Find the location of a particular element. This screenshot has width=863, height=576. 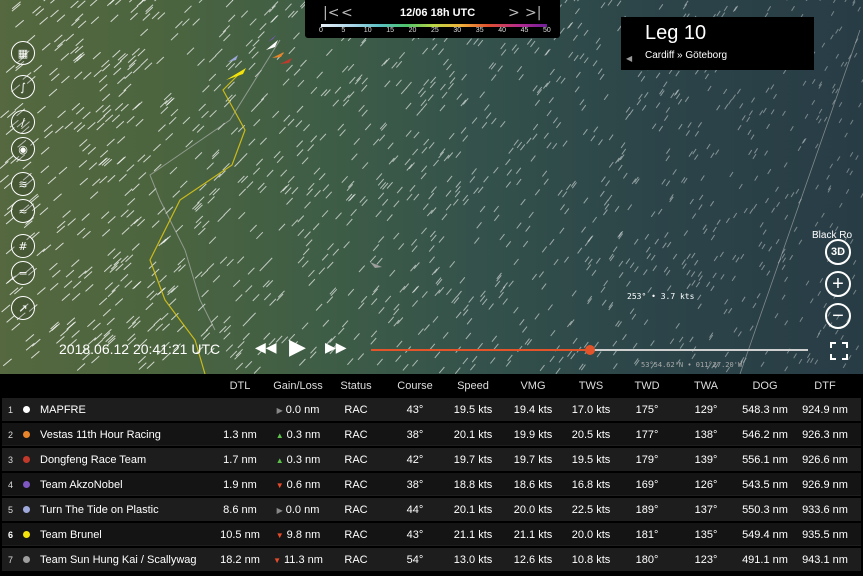

team-name: Vestas 11th Hour Racing is located at coordinates (100, 435).